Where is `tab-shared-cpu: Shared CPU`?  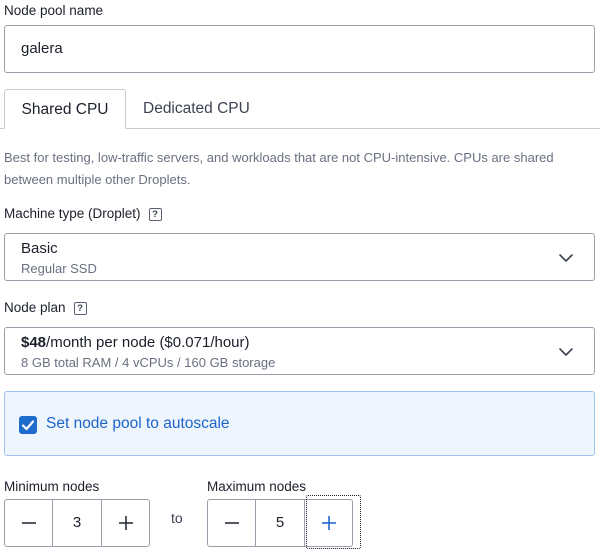 tab-shared-cpu: Shared CPU is located at coordinates (65, 109).